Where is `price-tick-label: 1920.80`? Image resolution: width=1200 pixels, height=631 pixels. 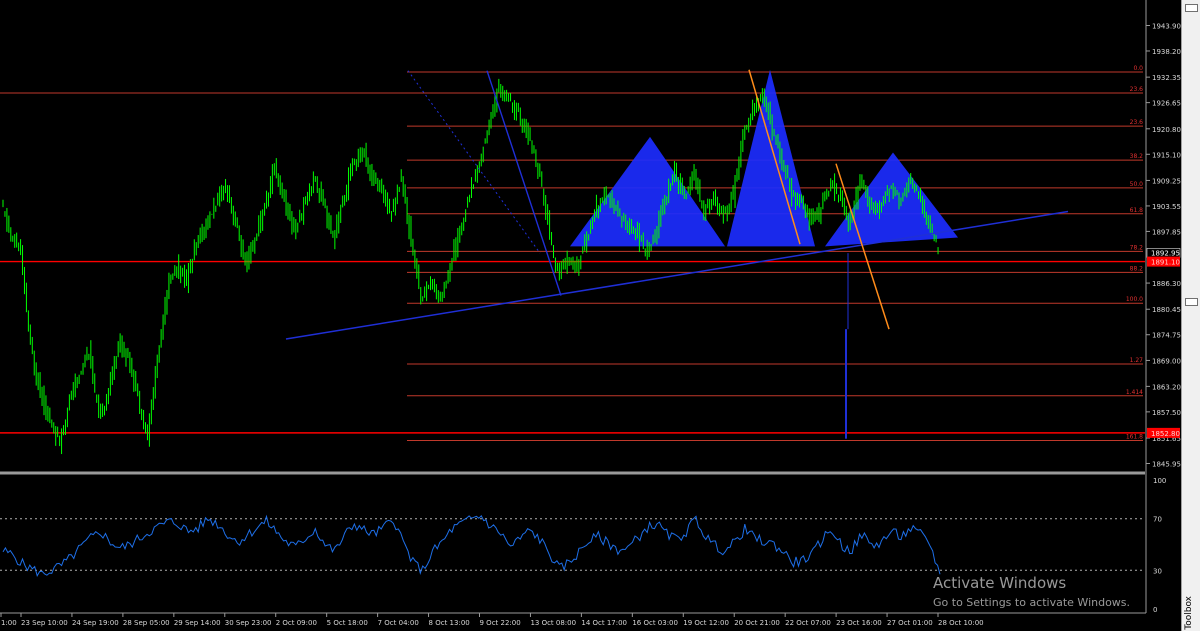
price-tick-label: 1920.80 is located at coordinates (1166, 130).